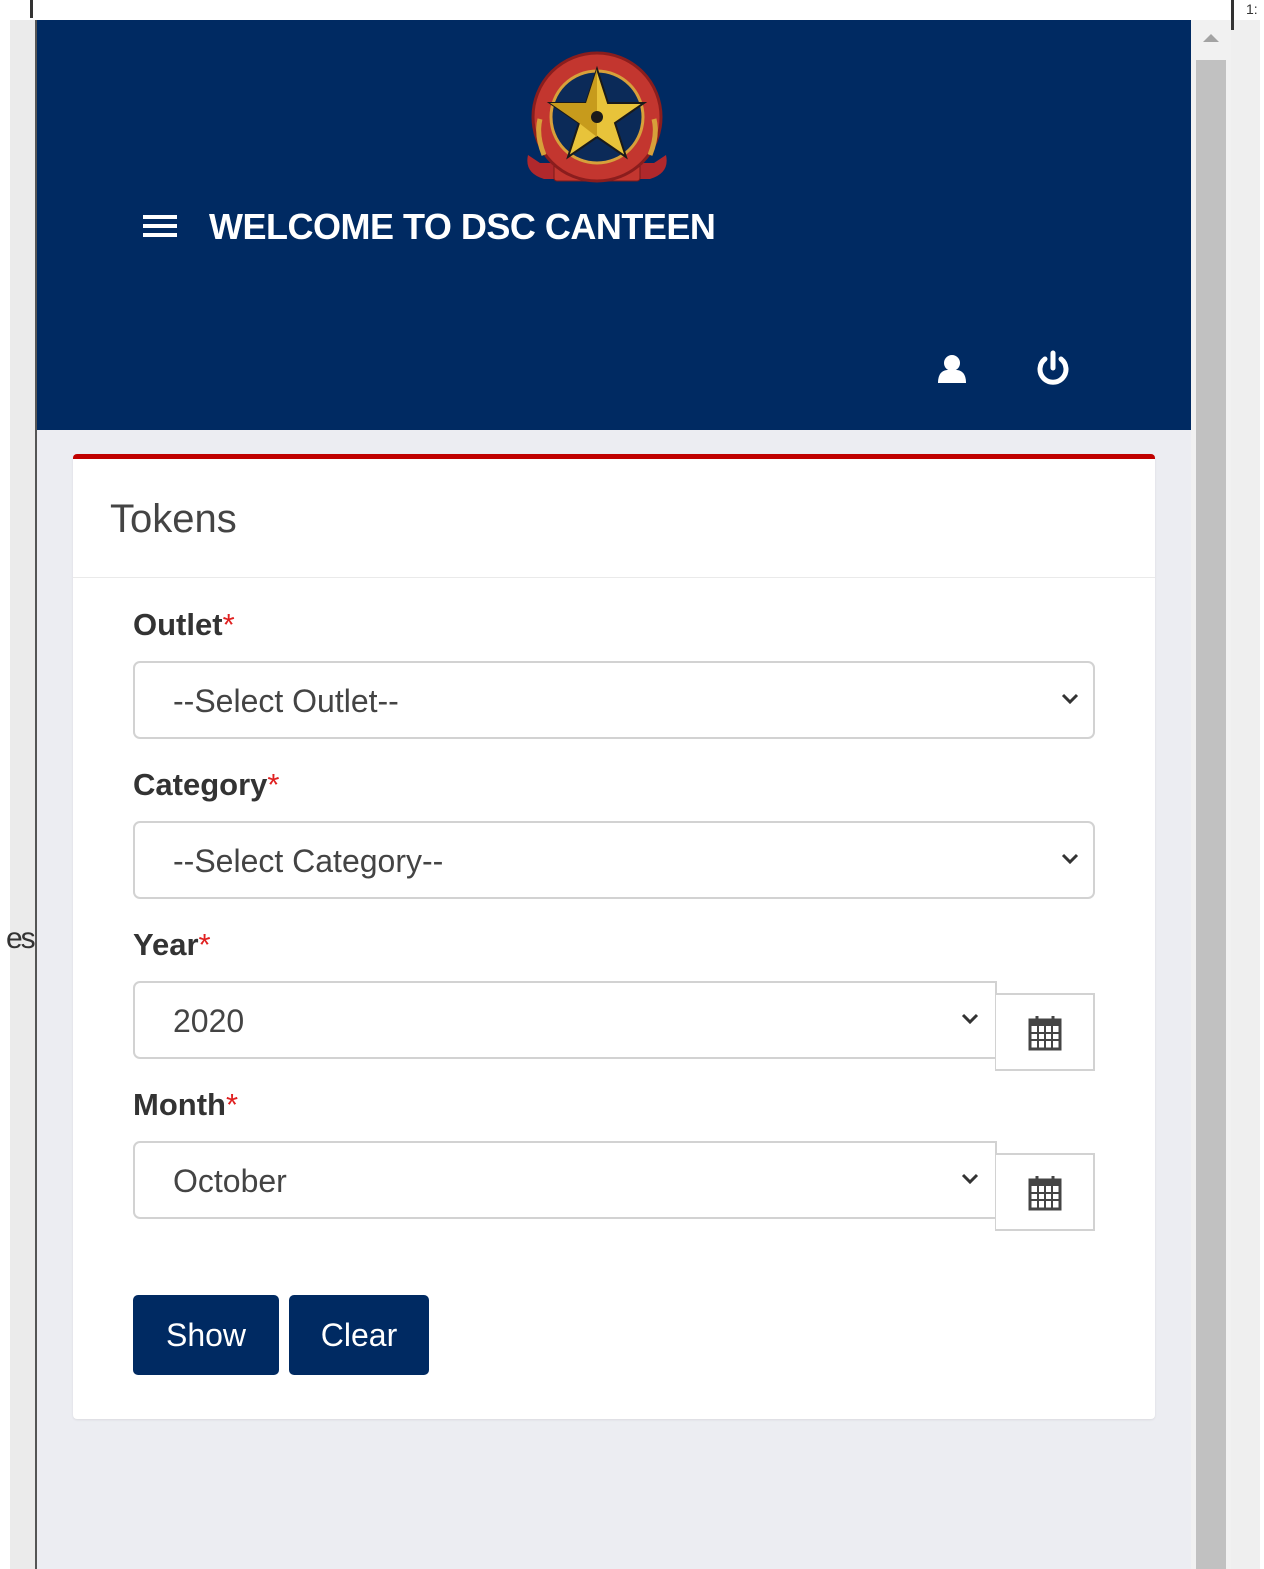 This screenshot has height=1569, width=1264. Describe the element at coordinates (206, 784) in the screenshot. I see `category-label: Category*` at that location.